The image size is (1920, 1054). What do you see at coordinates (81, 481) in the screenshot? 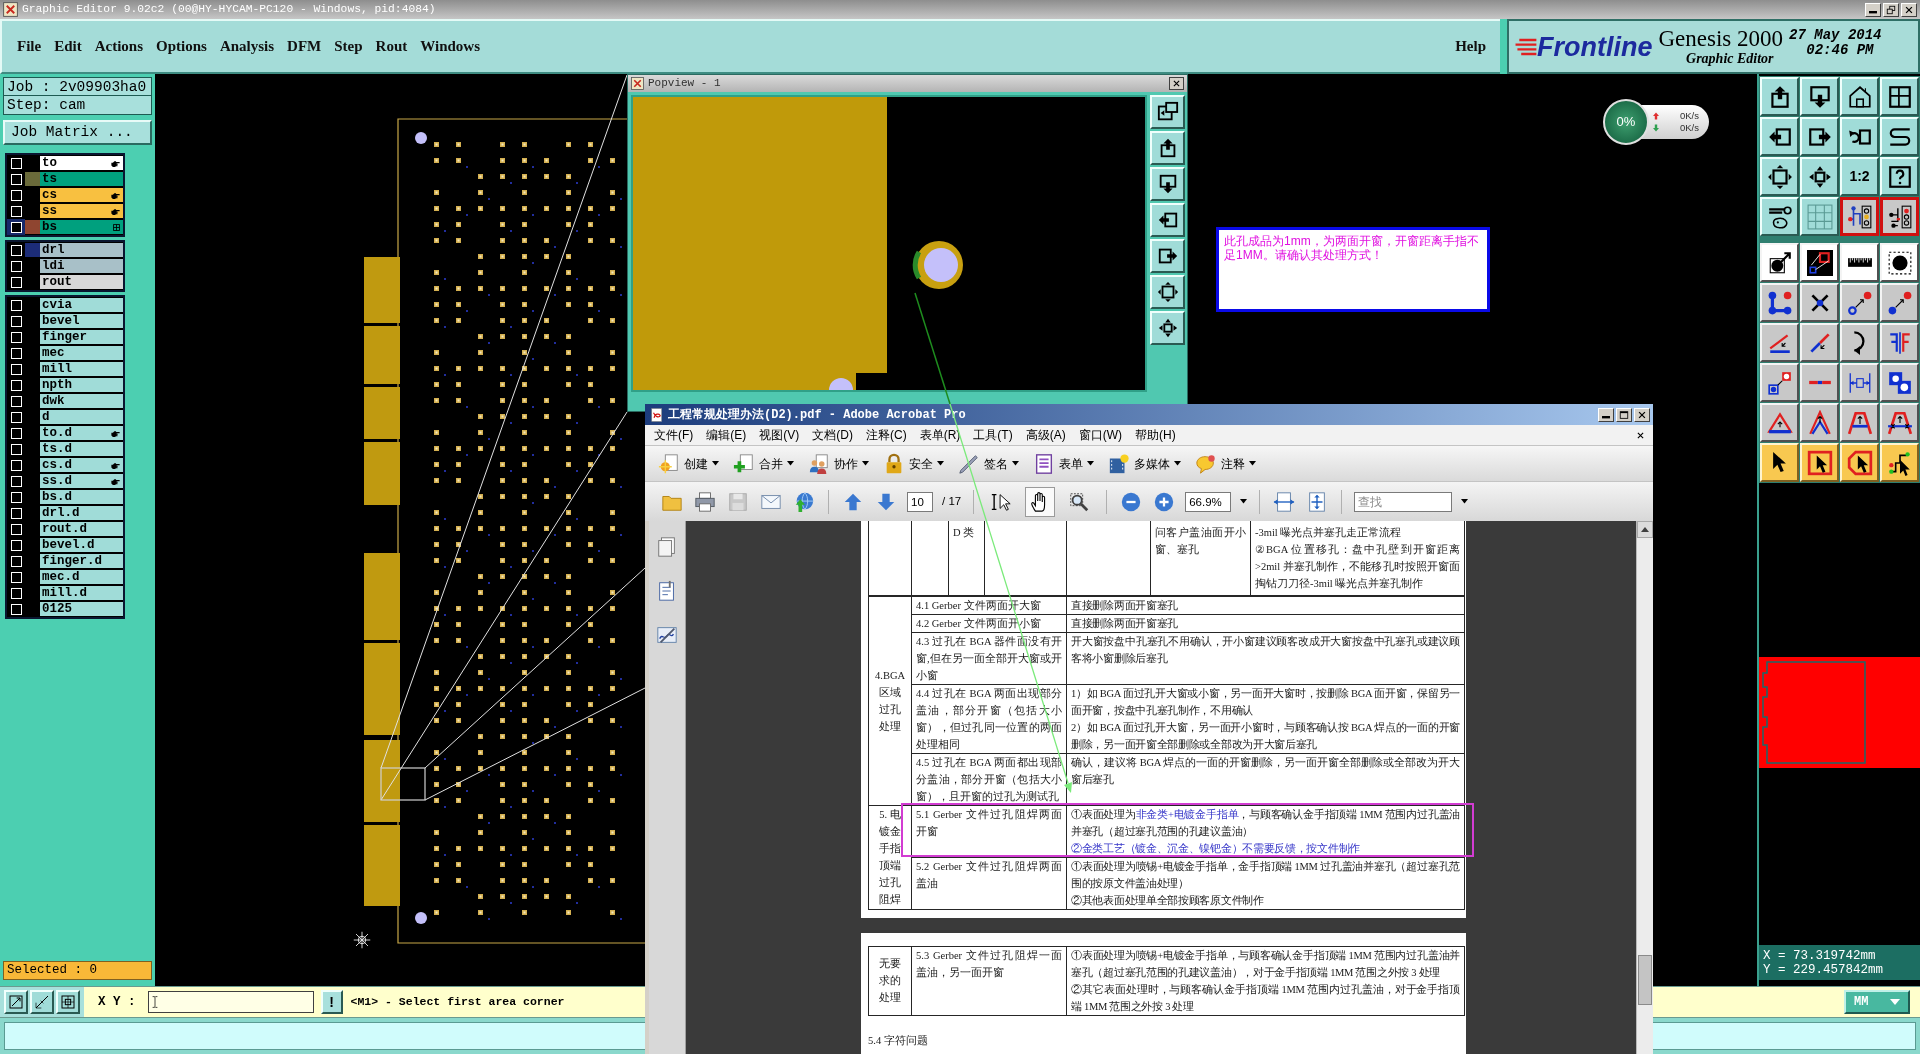
I see `layer-name: ss.d` at bounding box center [81, 481].